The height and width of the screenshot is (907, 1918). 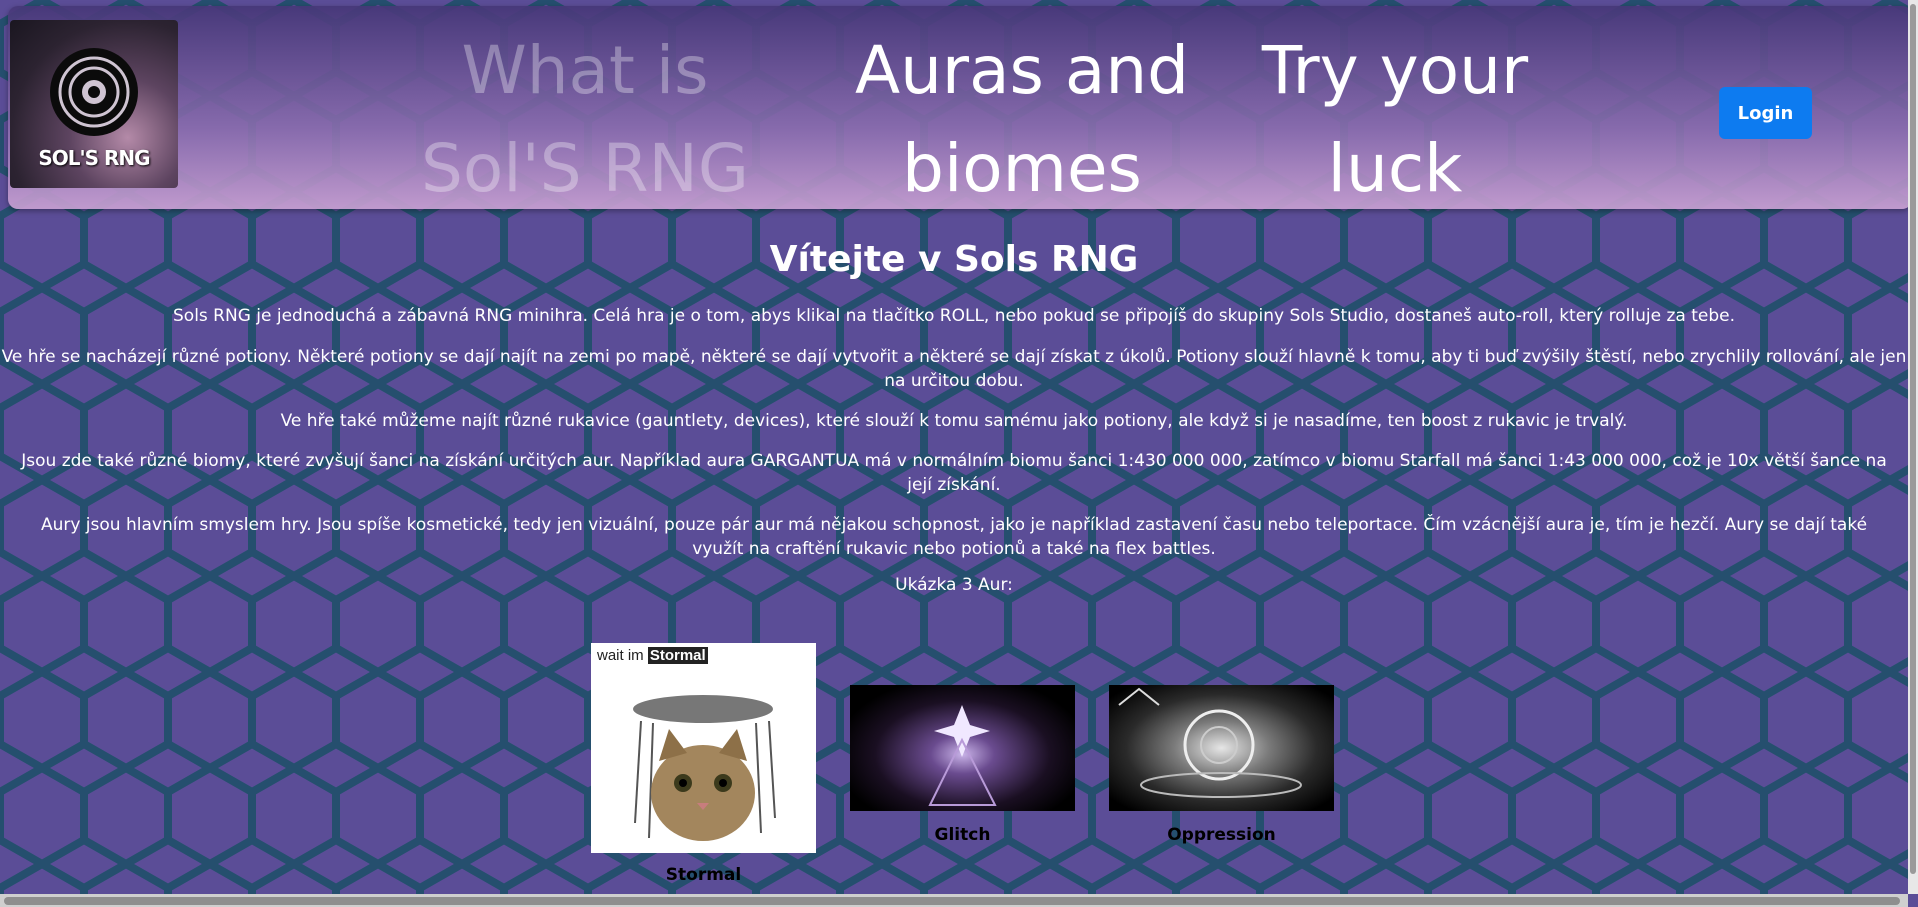 What do you see at coordinates (1395, 120) in the screenshot?
I see `nav-try-your-luck: Try your luck` at bounding box center [1395, 120].